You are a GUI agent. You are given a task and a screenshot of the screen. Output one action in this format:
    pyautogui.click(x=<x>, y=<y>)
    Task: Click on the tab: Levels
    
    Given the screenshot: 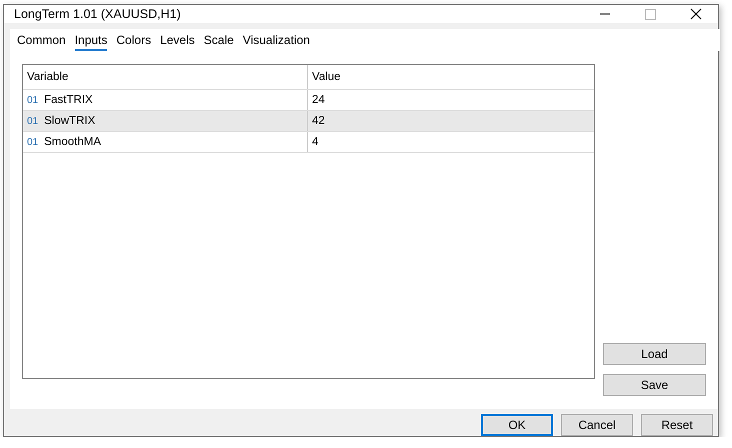 What is the action you would take?
    pyautogui.click(x=177, y=41)
    